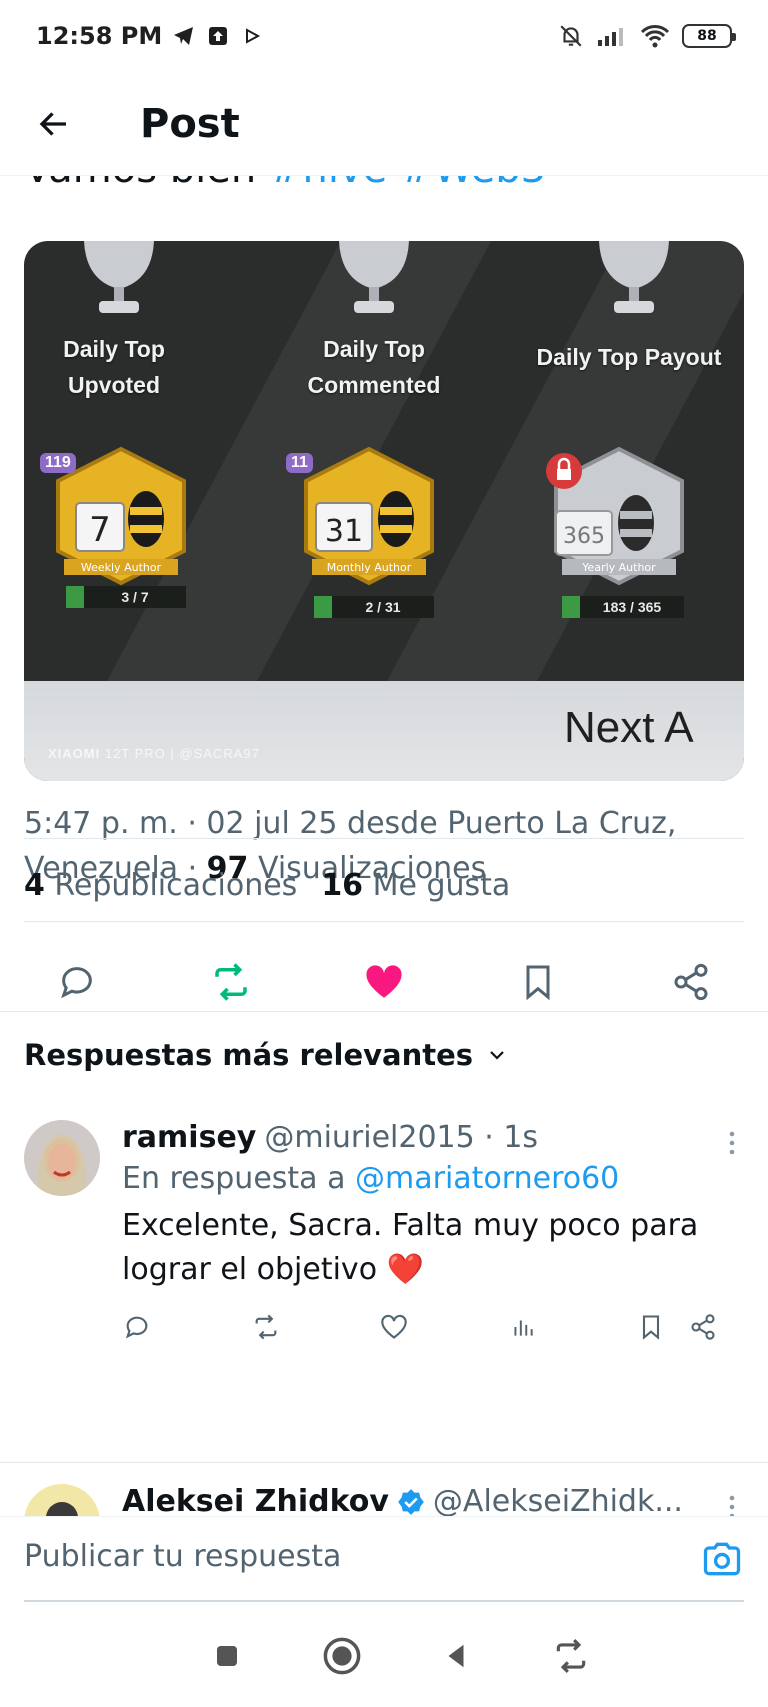 The image size is (768, 1707). I want to click on app-header: Post, so click(384, 124).